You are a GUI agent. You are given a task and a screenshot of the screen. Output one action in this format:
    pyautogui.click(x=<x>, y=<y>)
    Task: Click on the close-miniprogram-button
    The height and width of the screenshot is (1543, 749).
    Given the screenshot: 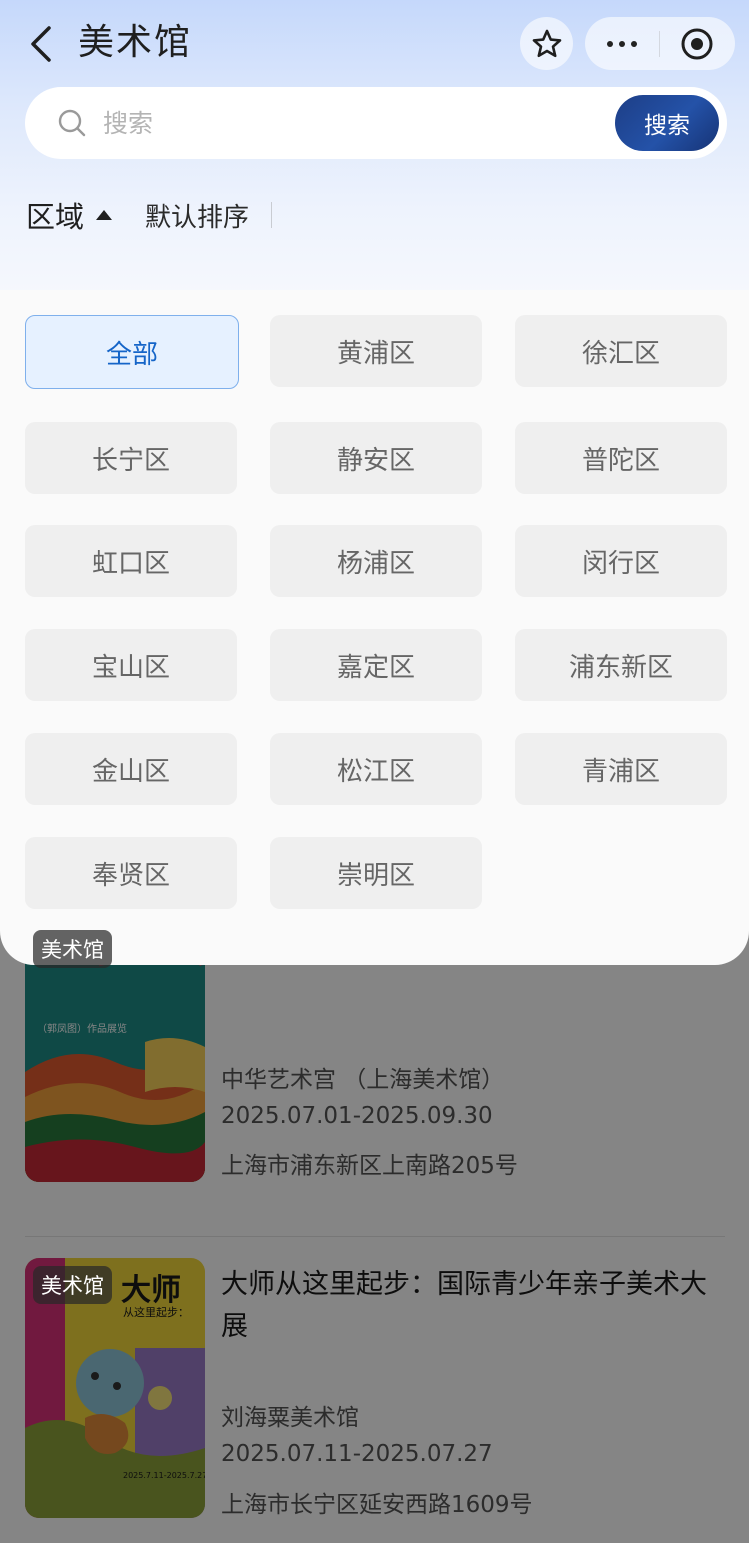 What is the action you would take?
    pyautogui.click(x=697, y=43)
    